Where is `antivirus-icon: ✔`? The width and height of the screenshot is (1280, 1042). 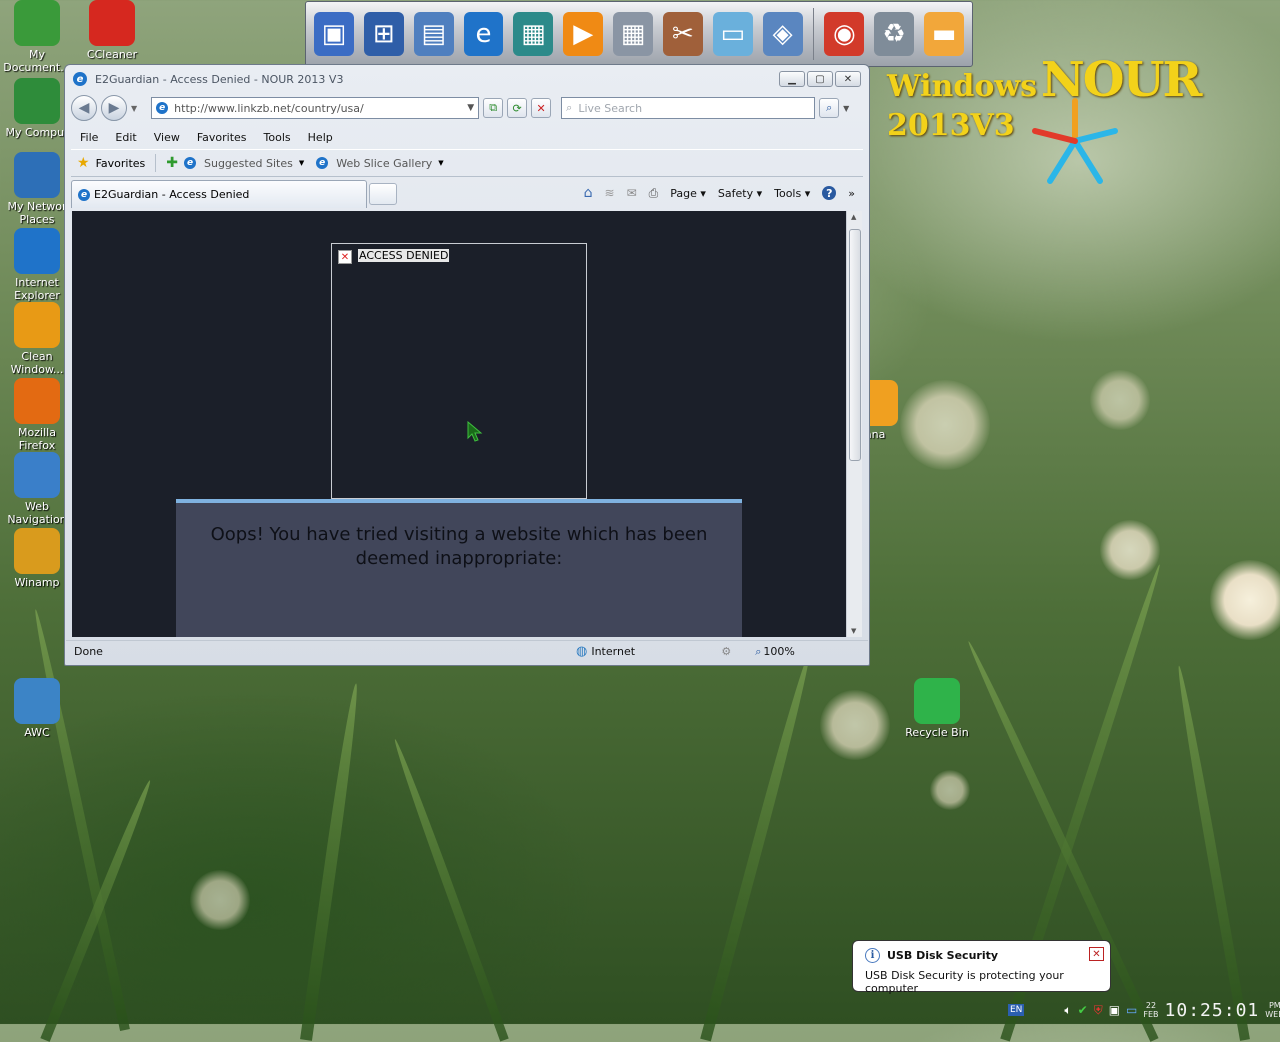 antivirus-icon: ✔ is located at coordinates (1083, 1010).